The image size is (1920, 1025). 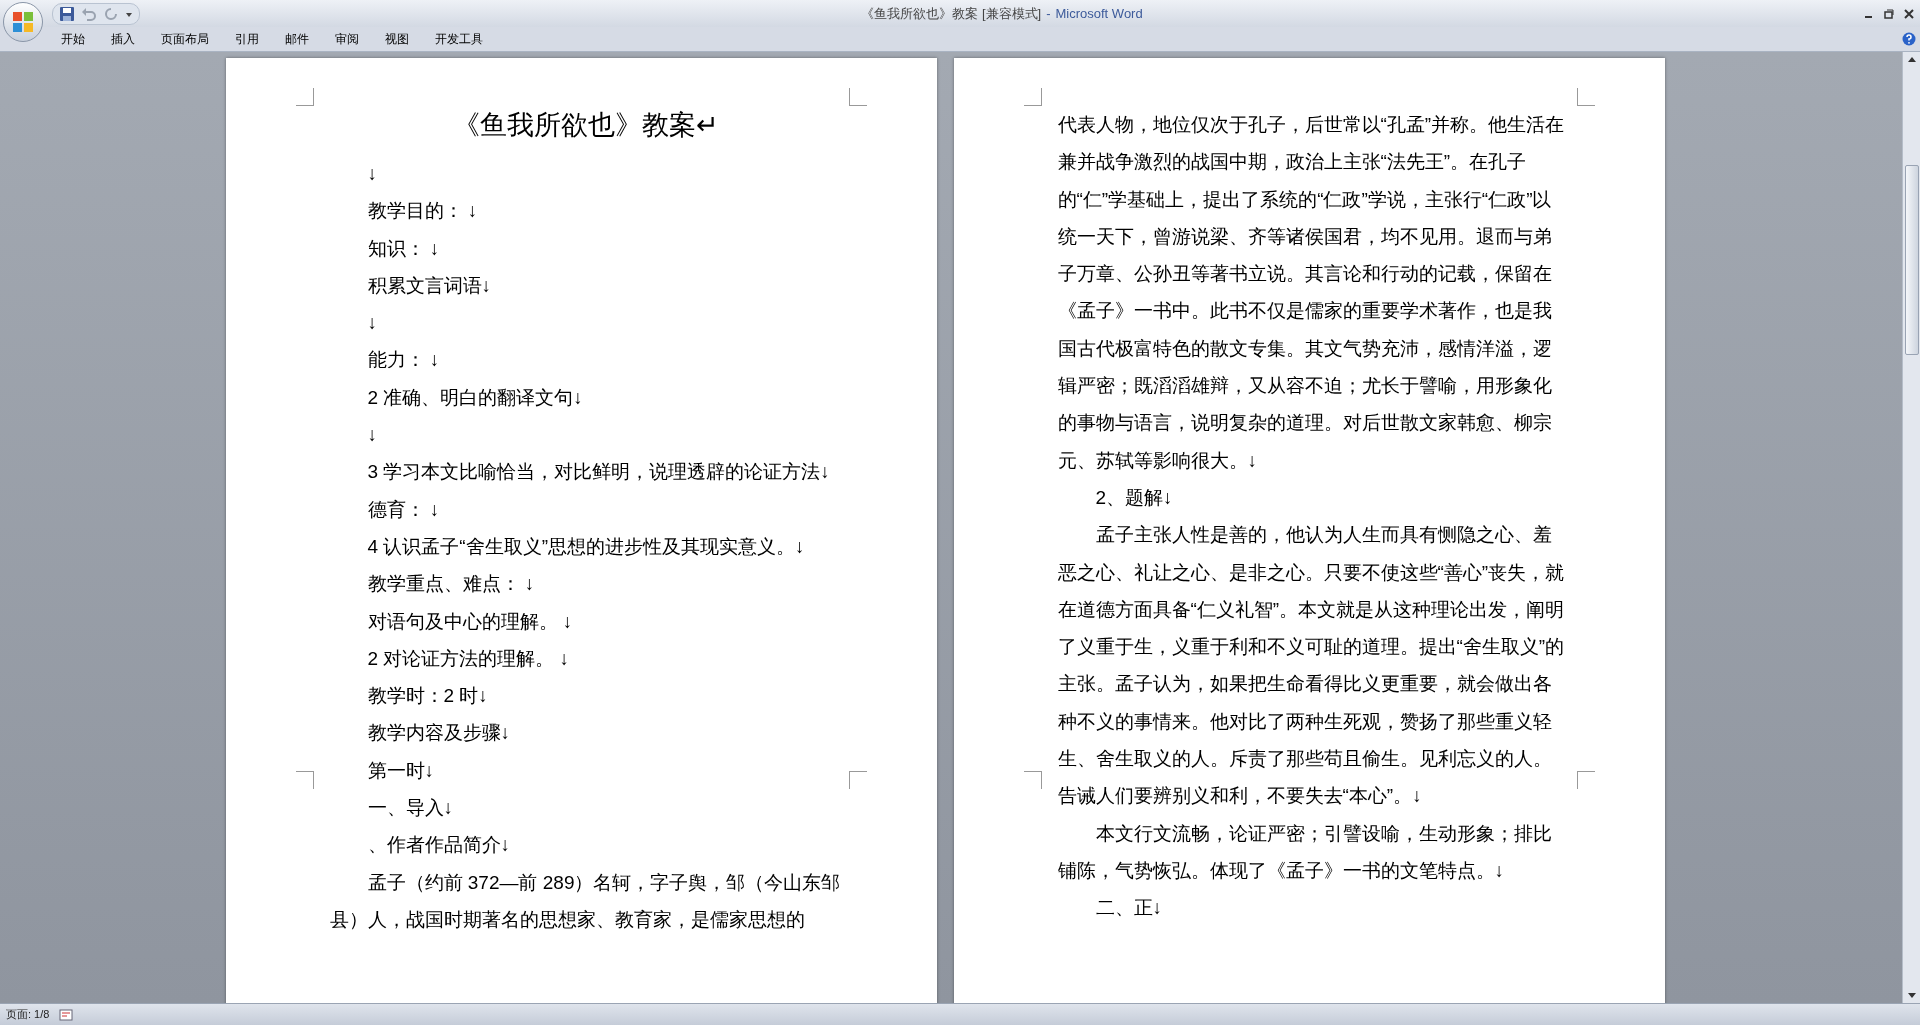 I want to click on office-button, so click(x=23, y=22).